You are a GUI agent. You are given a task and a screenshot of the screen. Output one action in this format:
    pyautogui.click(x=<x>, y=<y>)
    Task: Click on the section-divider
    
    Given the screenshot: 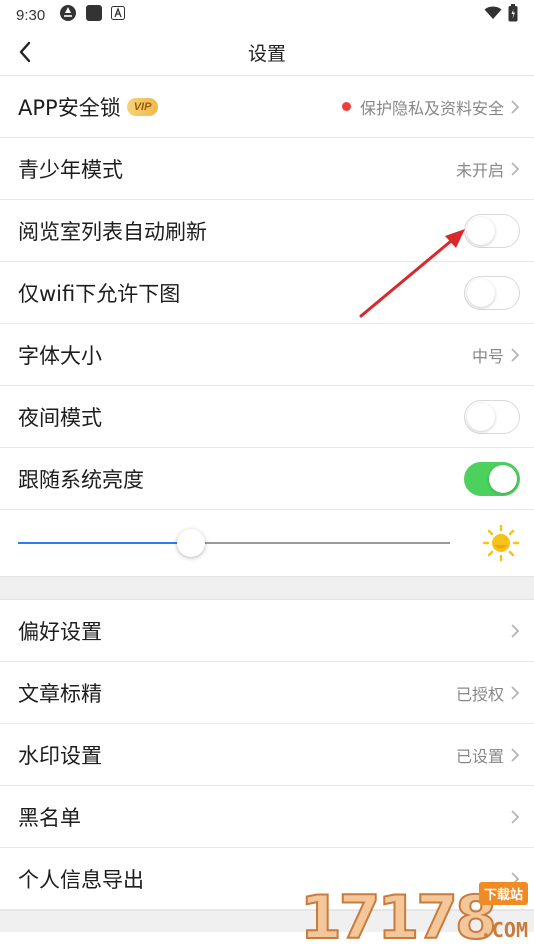 What is the action you would take?
    pyautogui.click(x=267, y=588)
    